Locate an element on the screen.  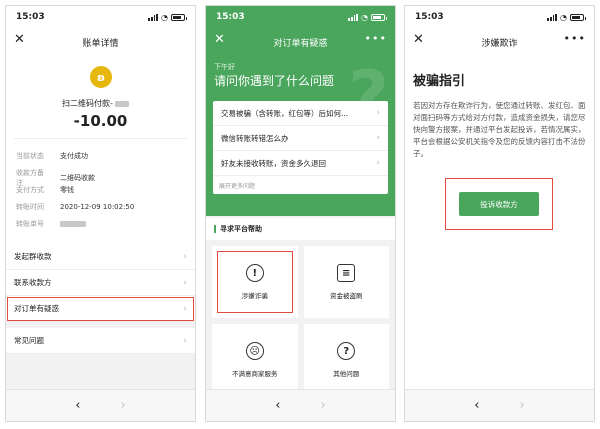
help-grid: ! 涉嫌诈骗 ≡ 资金被盗刷 ☹ 不满意商家服务 ? 其他问题 is located at coordinates (300, 321).